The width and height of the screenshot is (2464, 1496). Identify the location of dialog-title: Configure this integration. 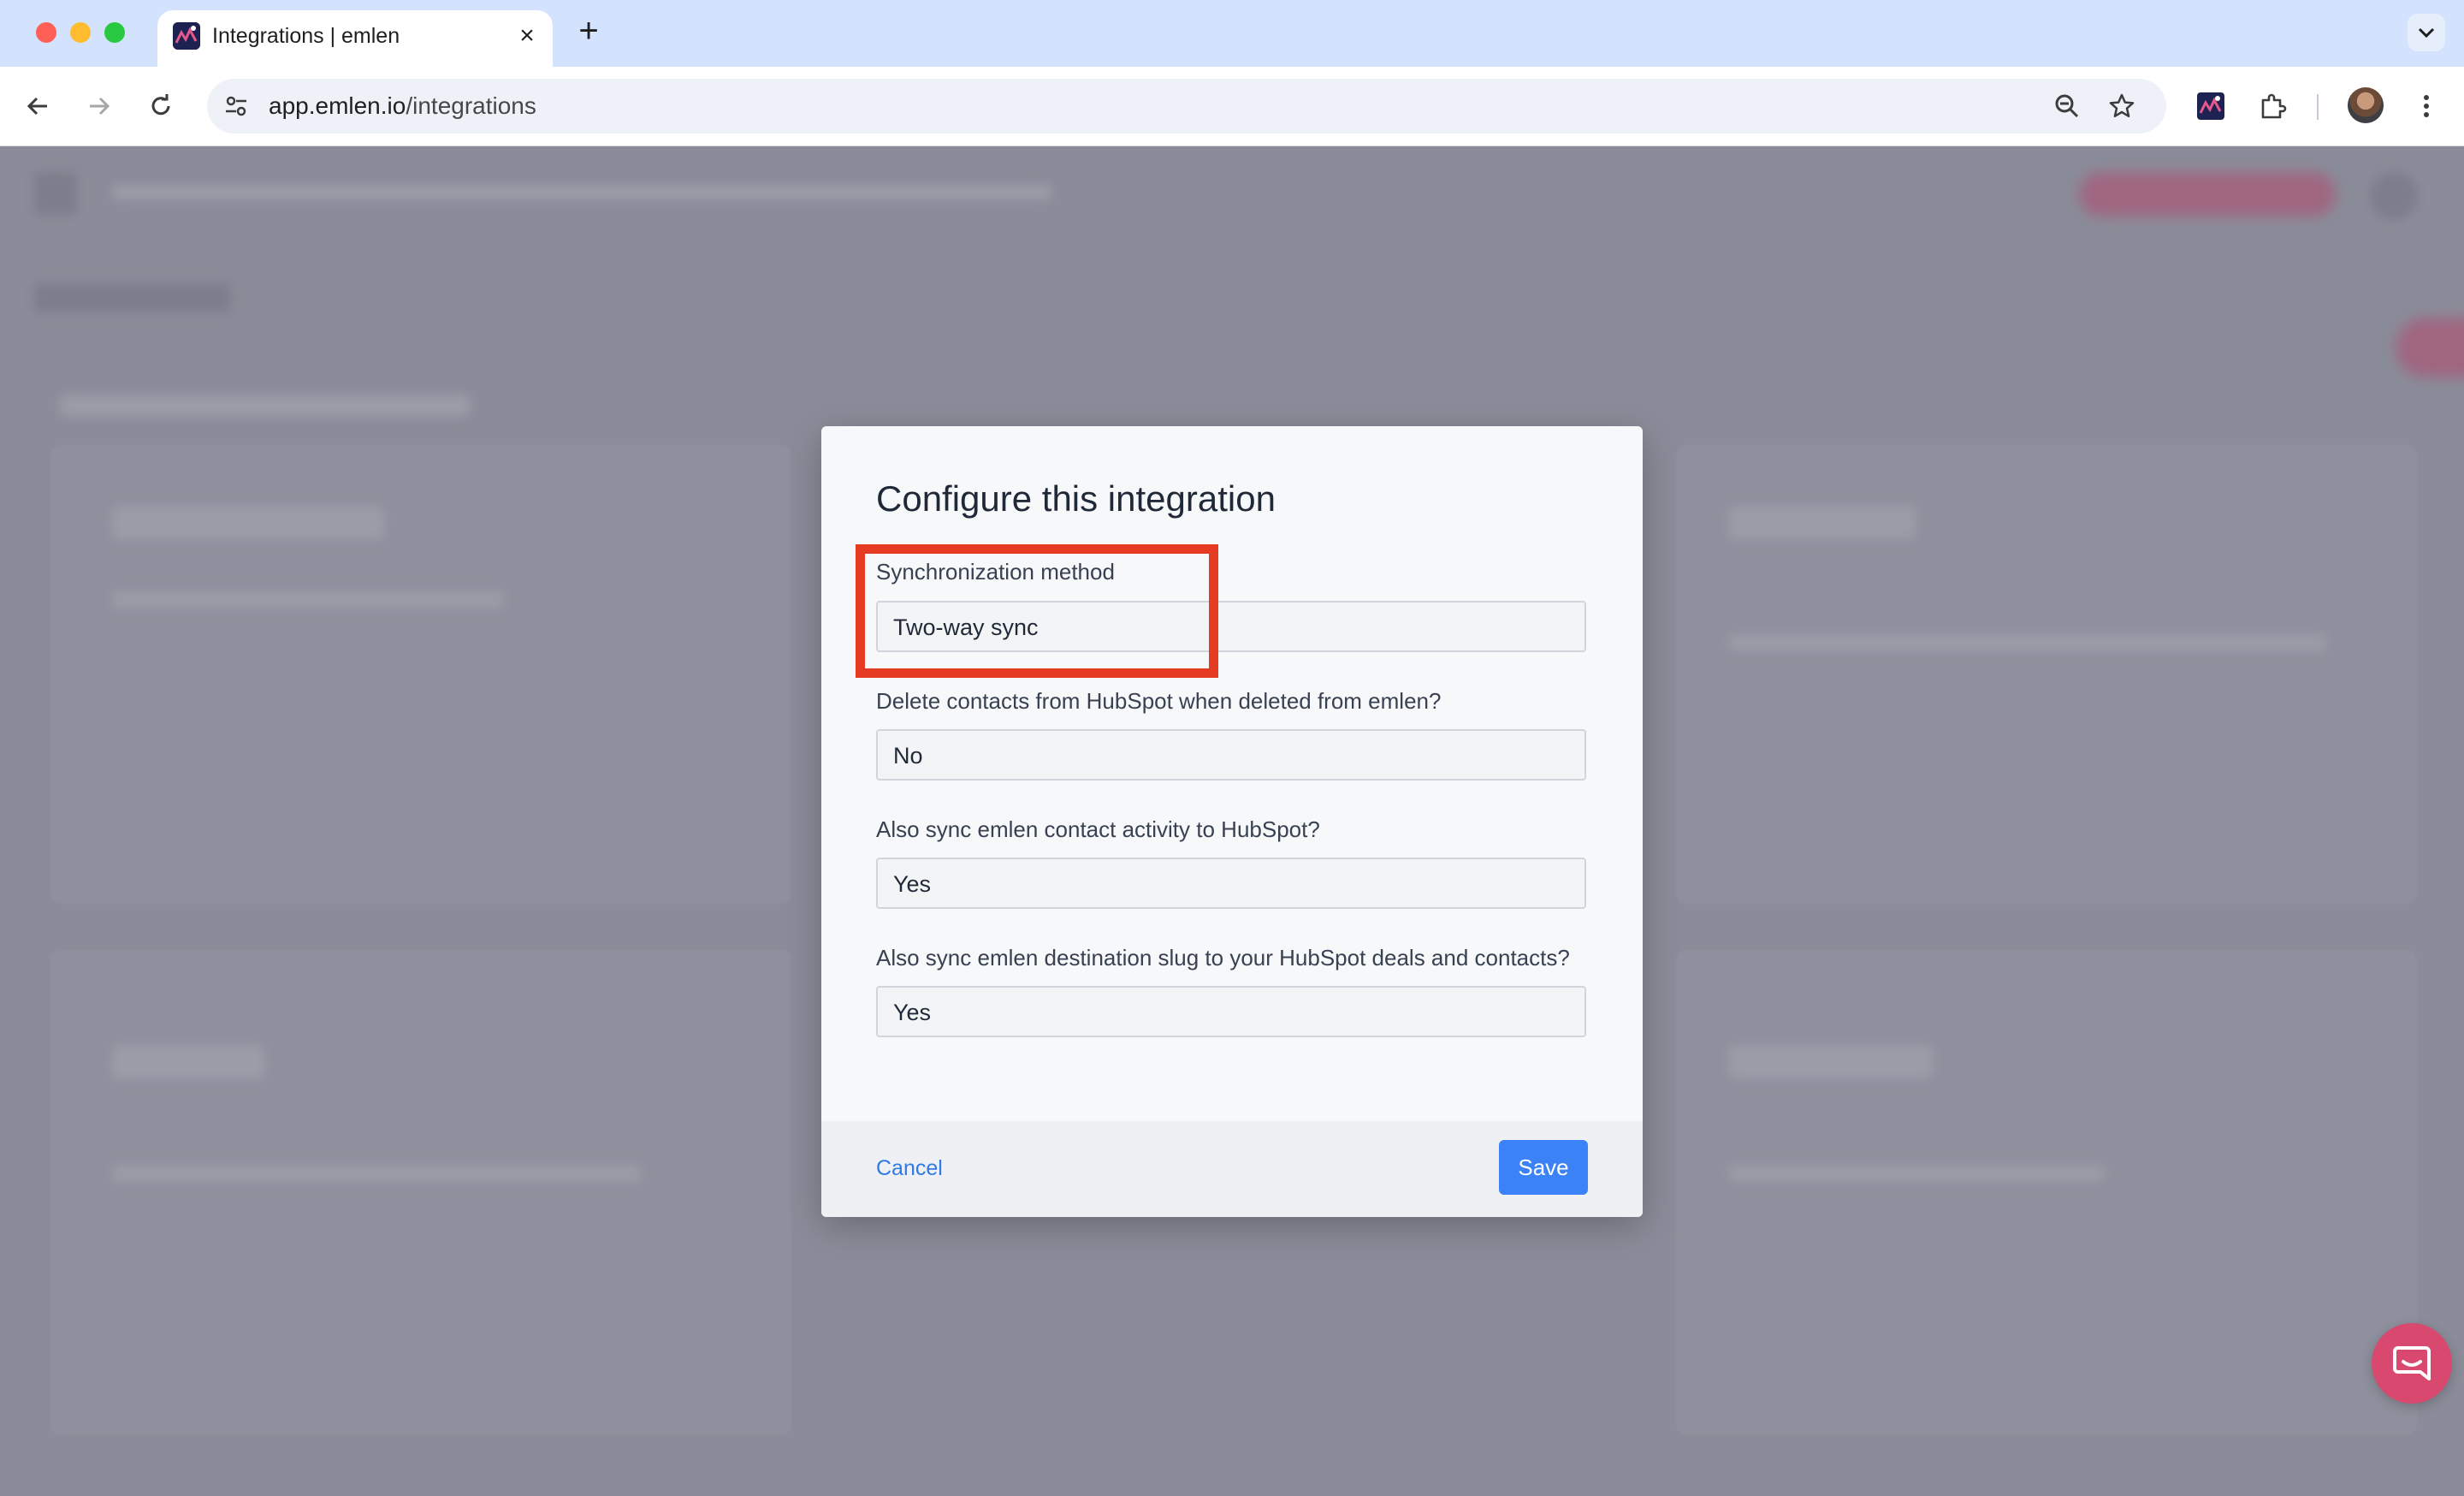
(1076, 499).